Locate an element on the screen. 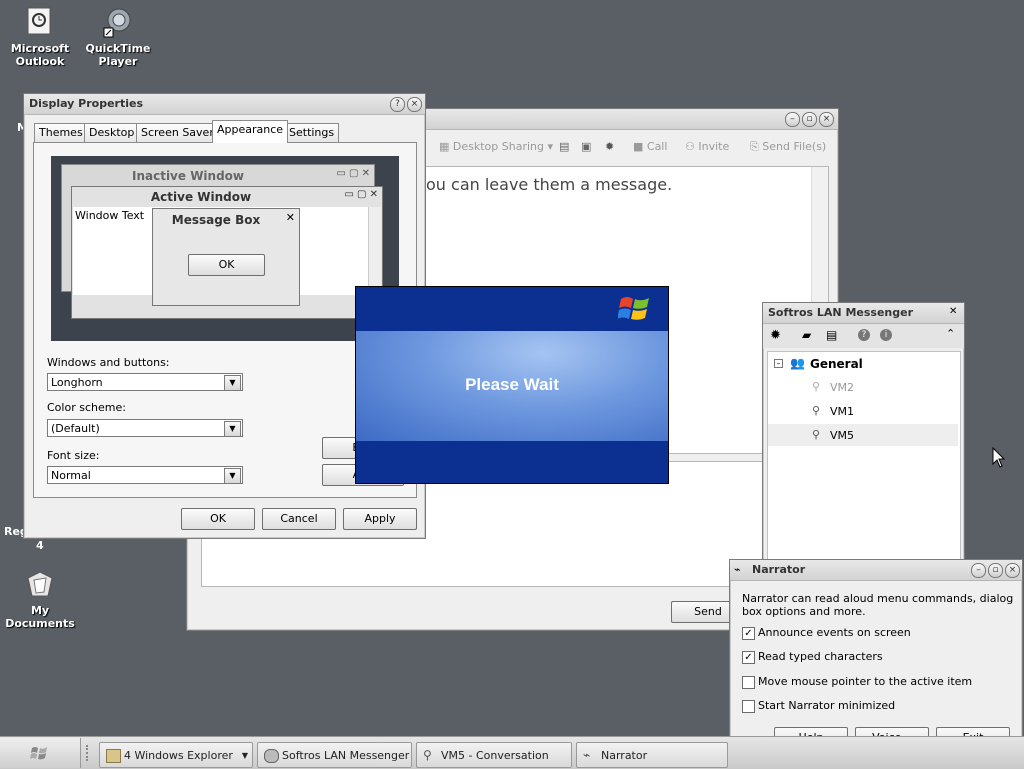  taskbar-grip is located at coordinates (88, 753).